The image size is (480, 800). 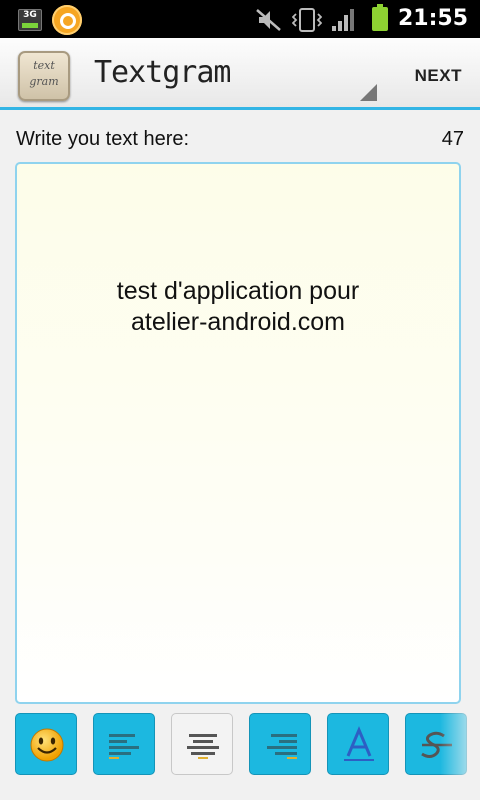 I want to click on next-button: NEXT, so click(x=438, y=76).